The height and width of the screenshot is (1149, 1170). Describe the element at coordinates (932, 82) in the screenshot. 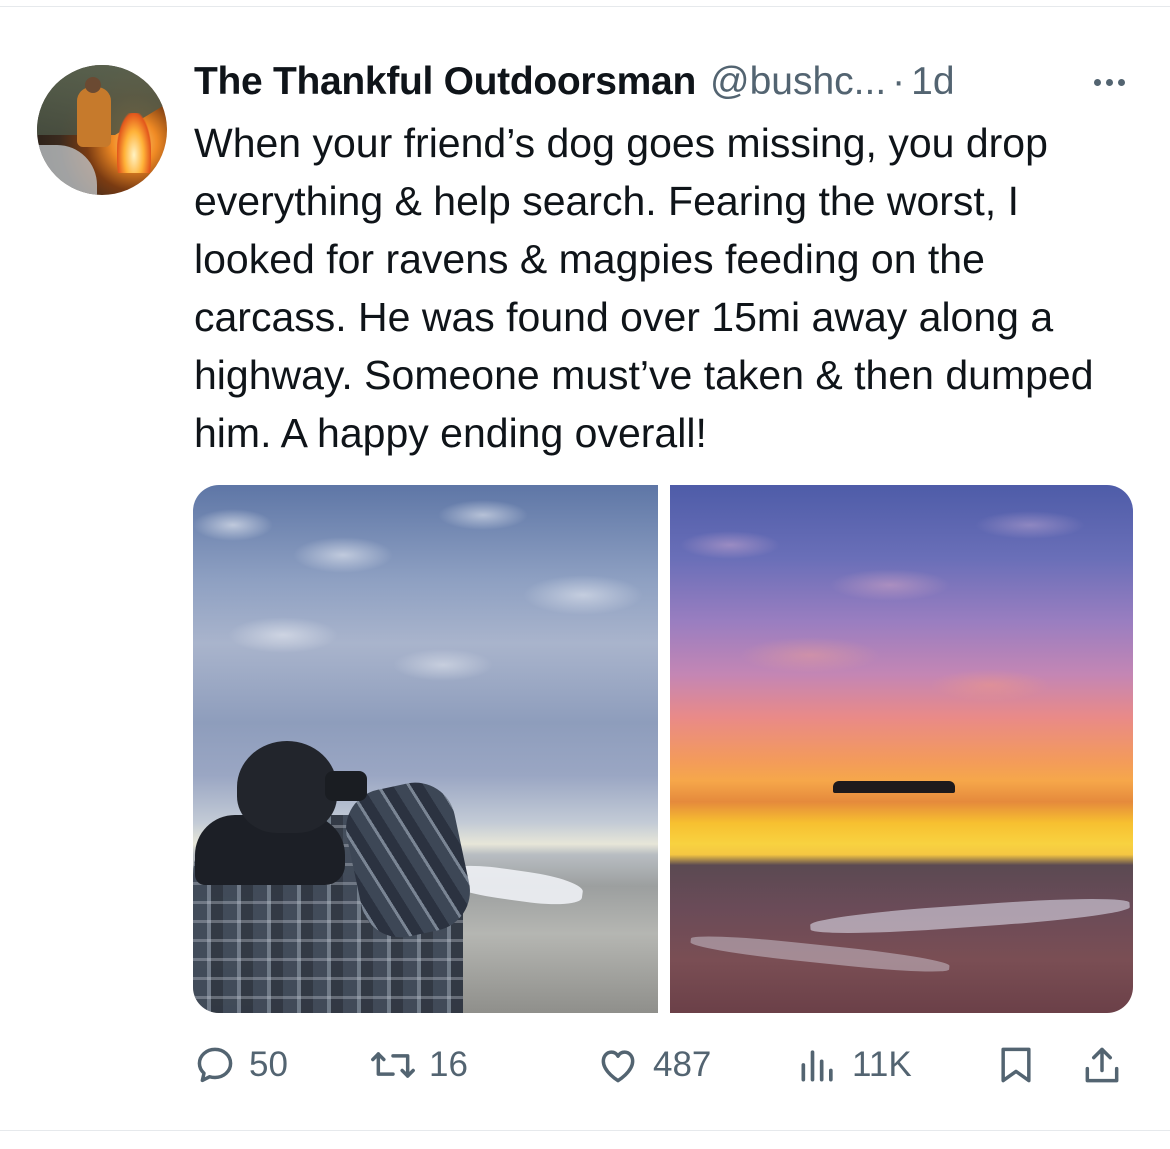

I see `timestamp: 1d` at that location.